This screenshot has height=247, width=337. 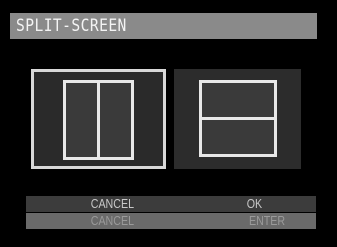 What do you see at coordinates (171, 204) in the screenshot?
I see `footer-action-row: CANCEL OK` at bounding box center [171, 204].